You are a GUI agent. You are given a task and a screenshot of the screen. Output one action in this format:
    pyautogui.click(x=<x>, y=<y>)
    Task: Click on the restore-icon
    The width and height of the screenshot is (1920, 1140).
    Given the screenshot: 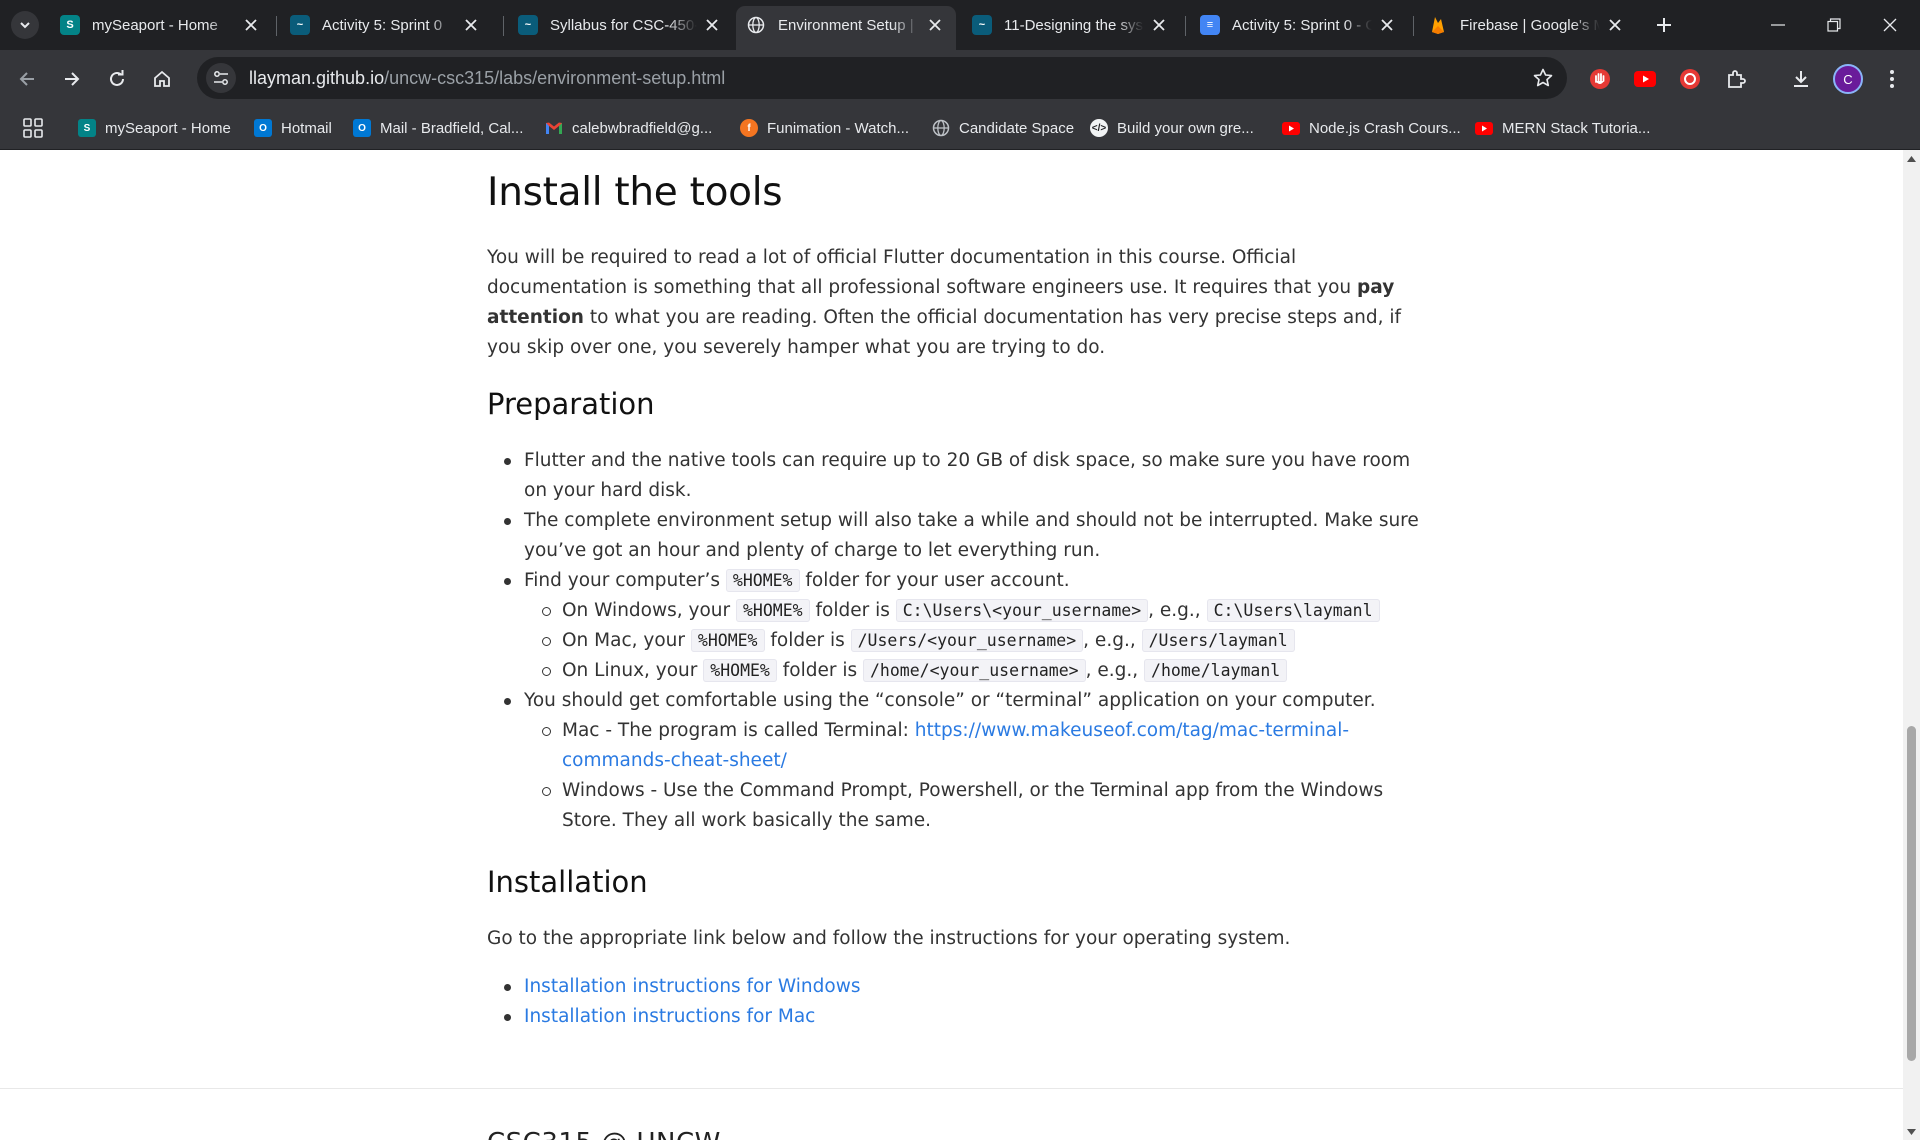 What is the action you would take?
    pyautogui.click(x=1834, y=25)
    